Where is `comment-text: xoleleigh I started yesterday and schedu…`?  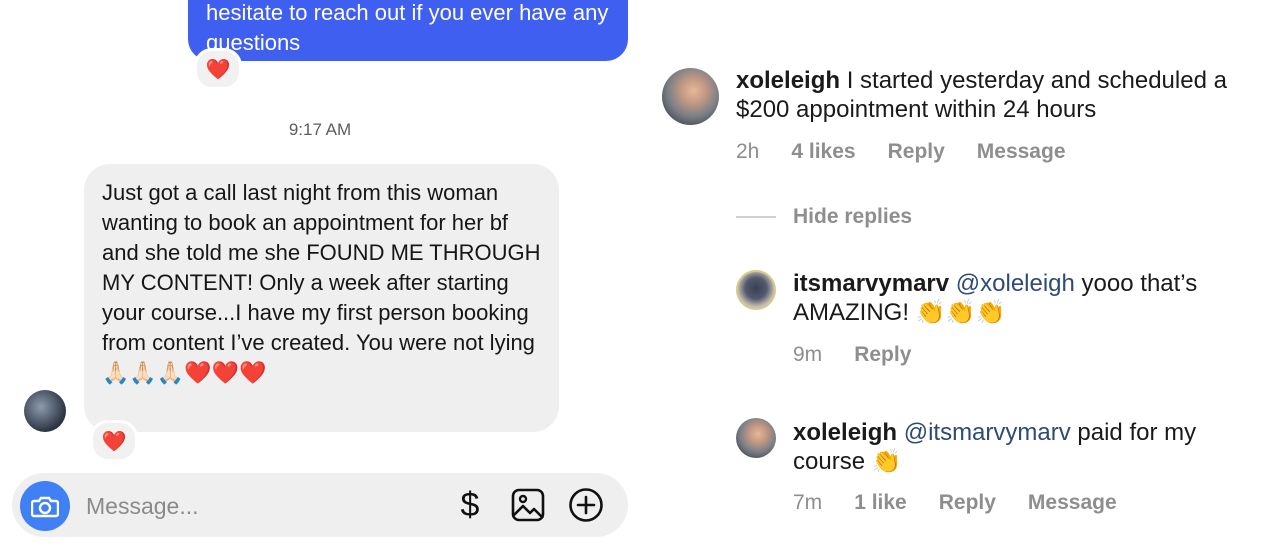
comment-text: xoleleigh I started yesterday and schedu… is located at coordinates (1006, 95).